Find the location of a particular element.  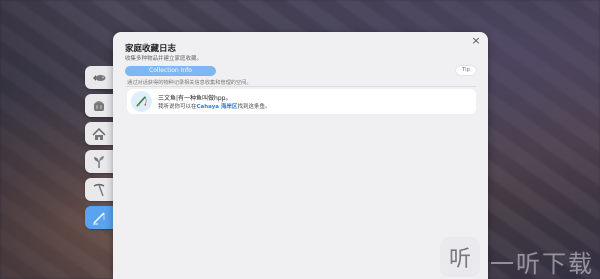

fish-icon is located at coordinates (99, 77).